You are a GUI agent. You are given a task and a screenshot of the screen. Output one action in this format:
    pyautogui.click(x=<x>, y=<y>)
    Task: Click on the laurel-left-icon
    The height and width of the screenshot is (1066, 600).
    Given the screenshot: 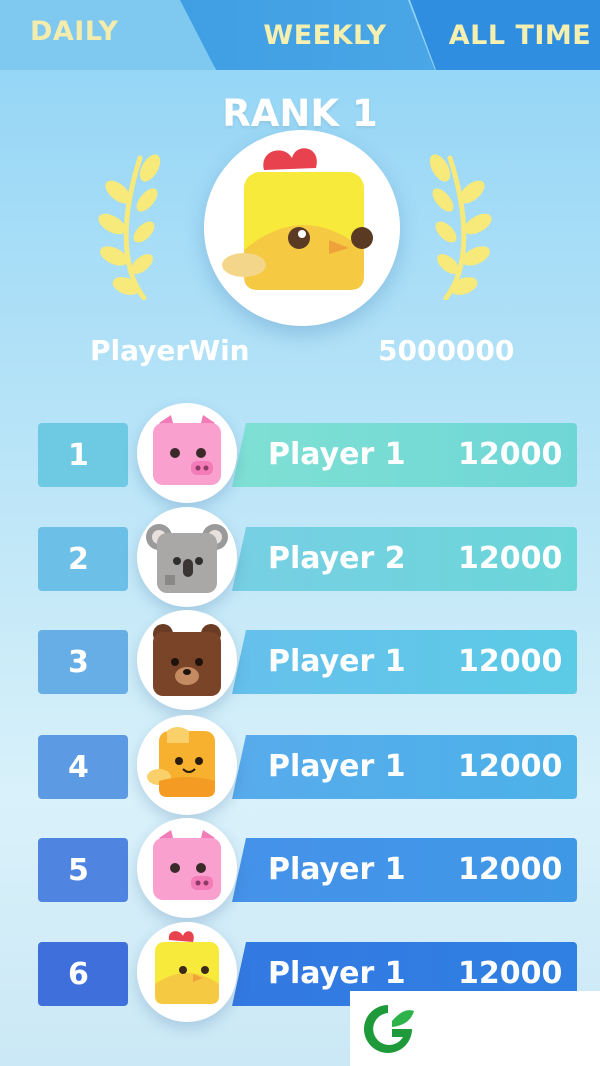 What is the action you would take?
    pyautogui.click(x=129, y=227)
    